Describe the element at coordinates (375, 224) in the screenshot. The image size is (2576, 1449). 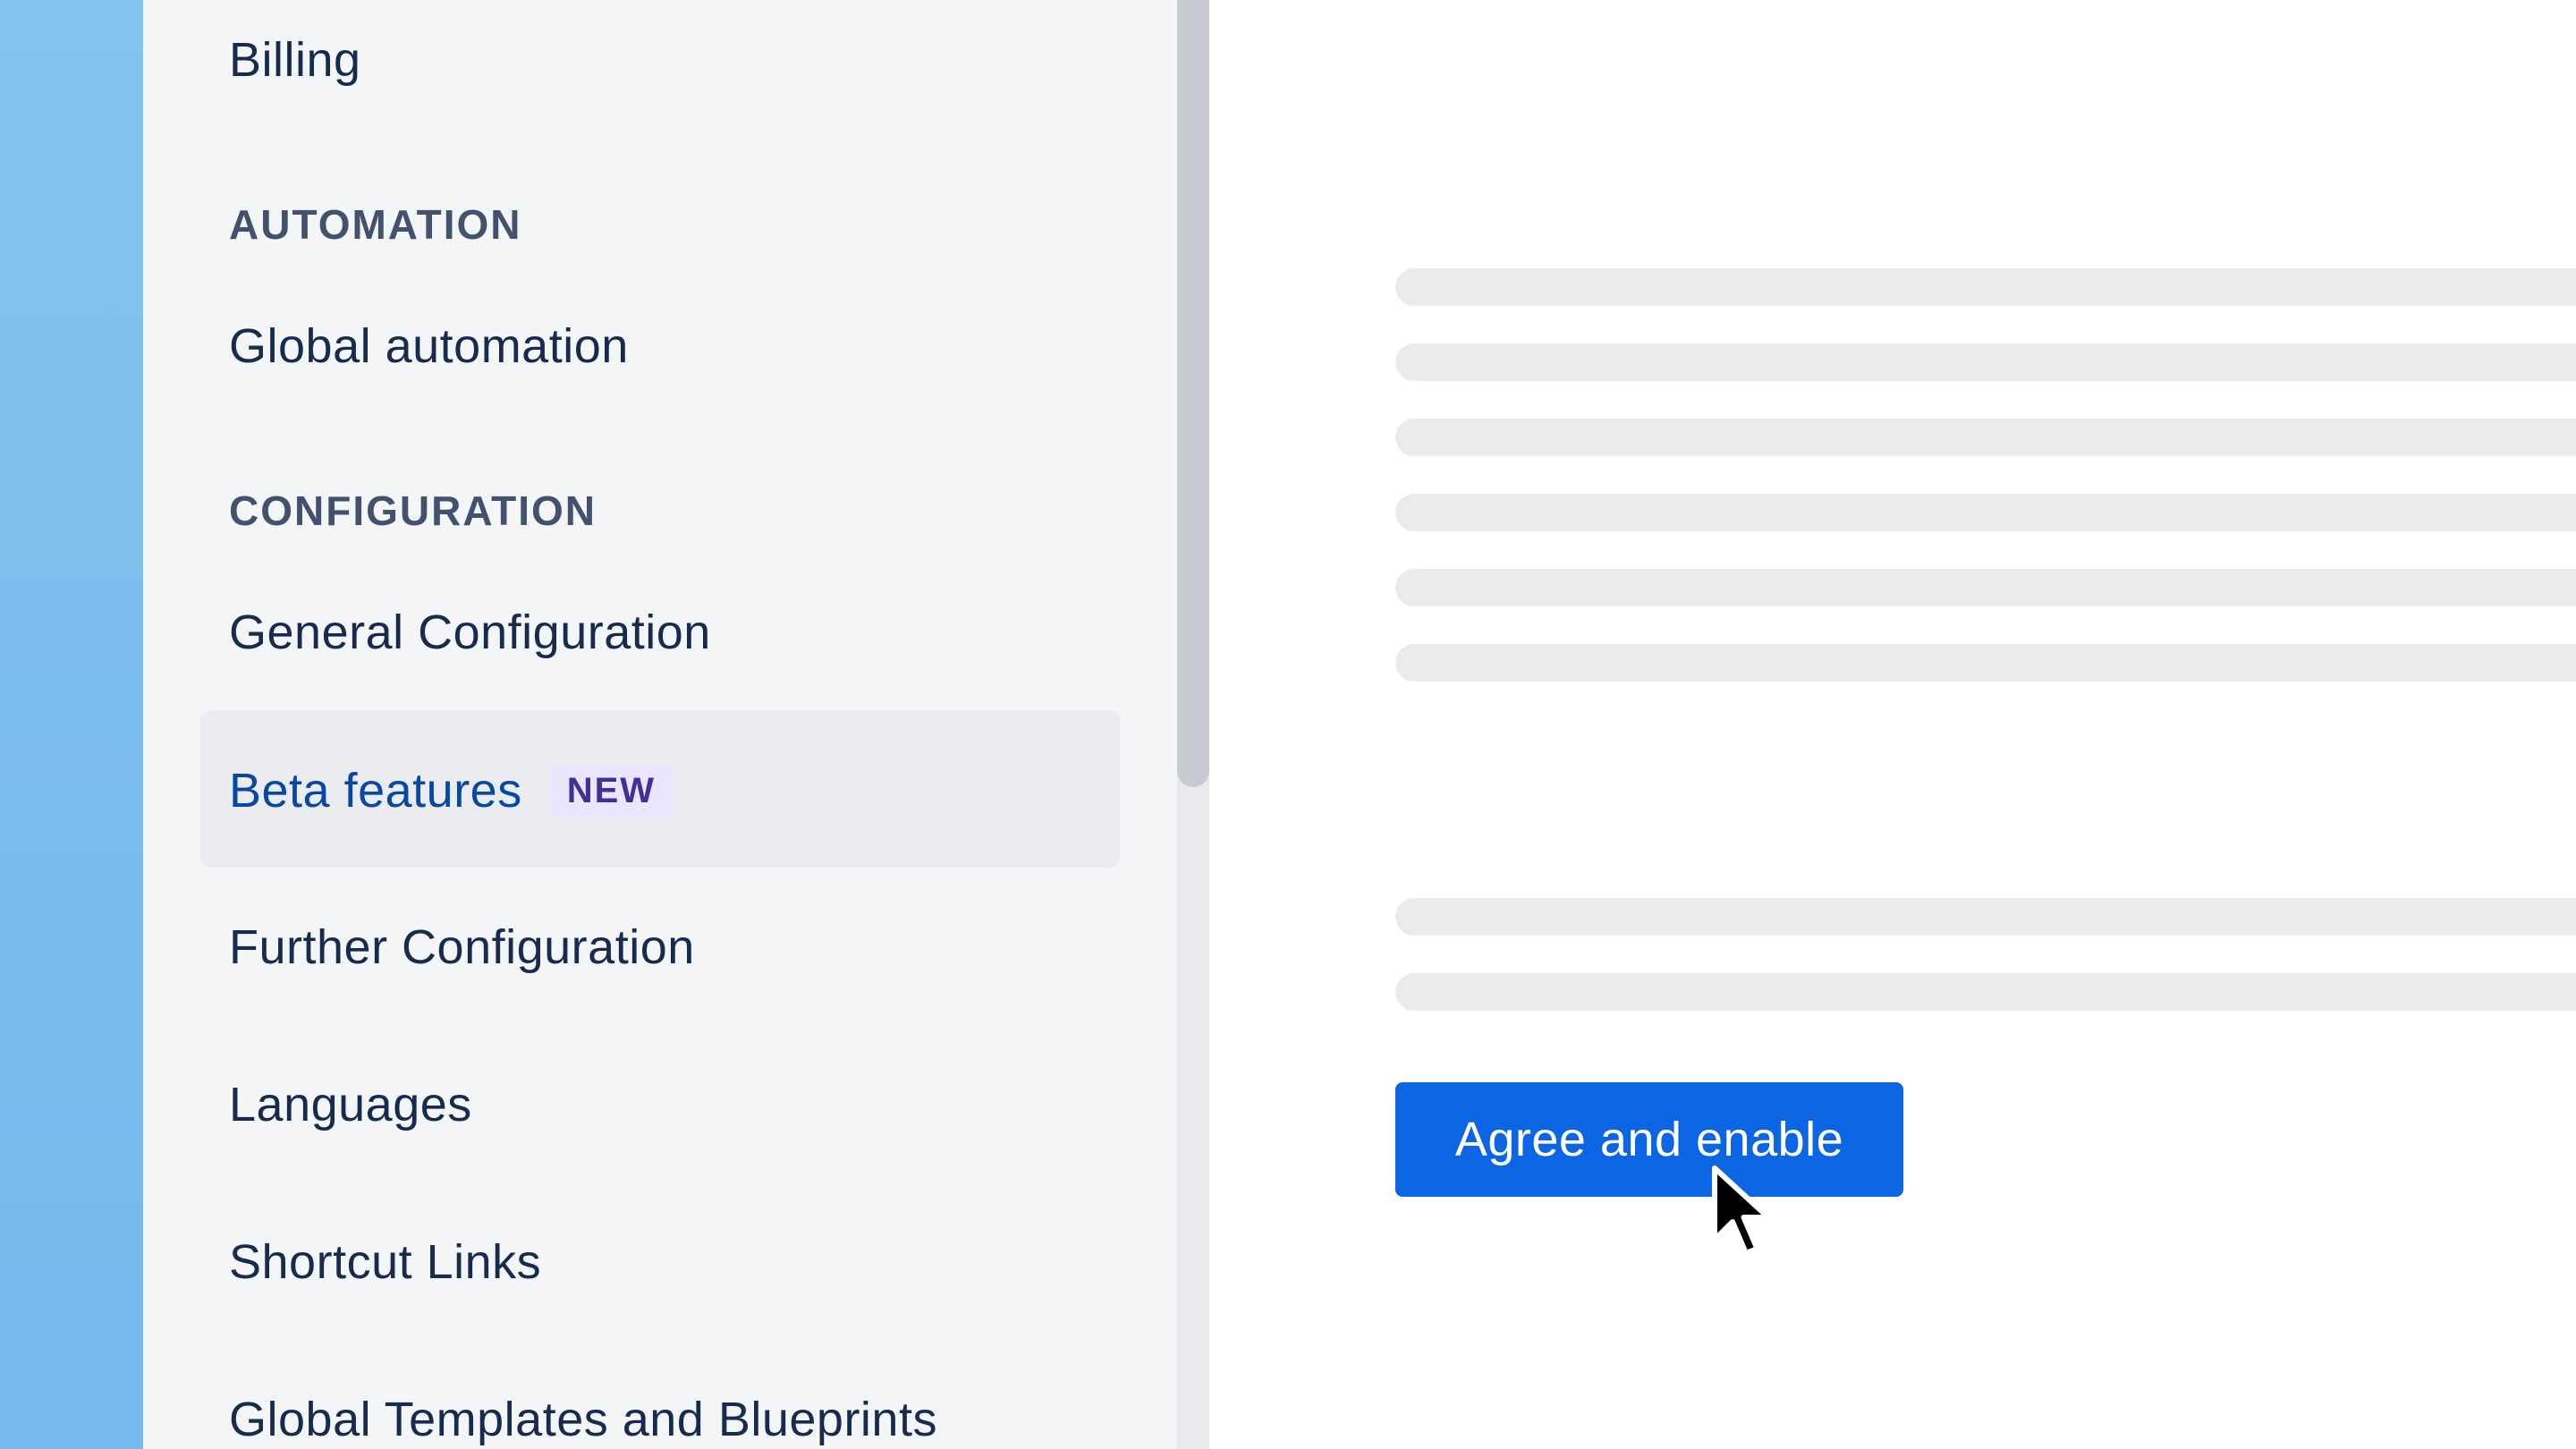
I see `sidebar-heading-automation: AUTOMATION` at that location.